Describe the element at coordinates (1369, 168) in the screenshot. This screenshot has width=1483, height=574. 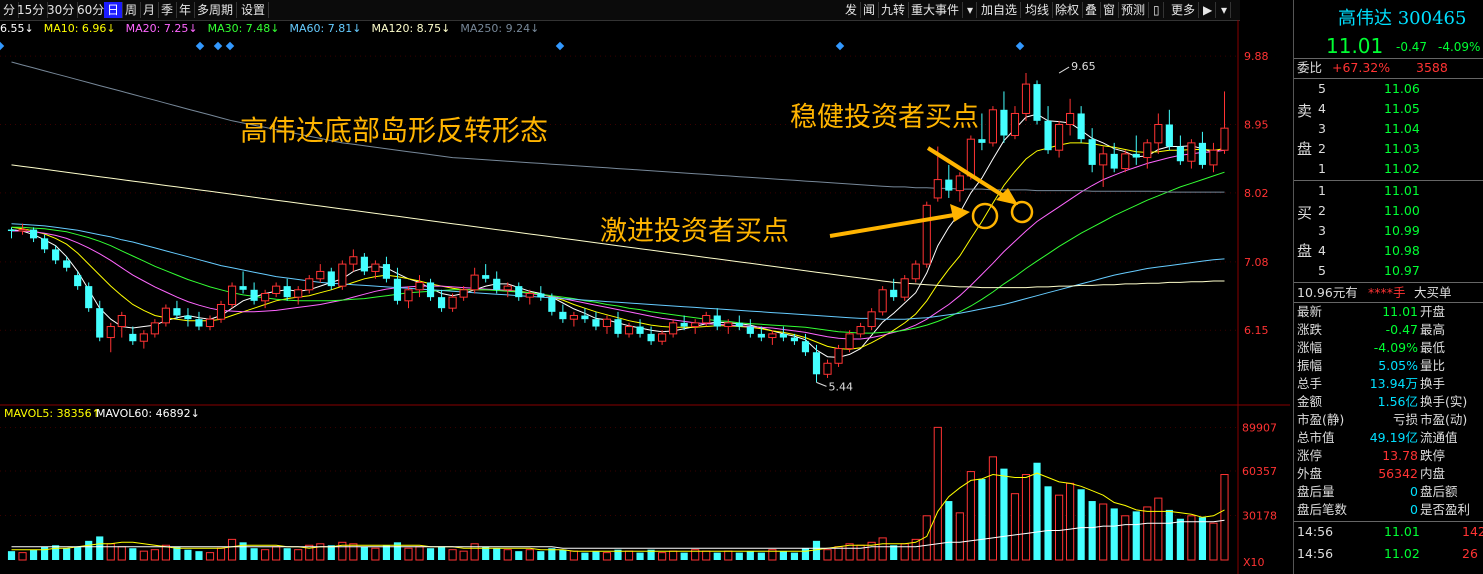
I see `sell-level-row: 1 11.02` at that location.